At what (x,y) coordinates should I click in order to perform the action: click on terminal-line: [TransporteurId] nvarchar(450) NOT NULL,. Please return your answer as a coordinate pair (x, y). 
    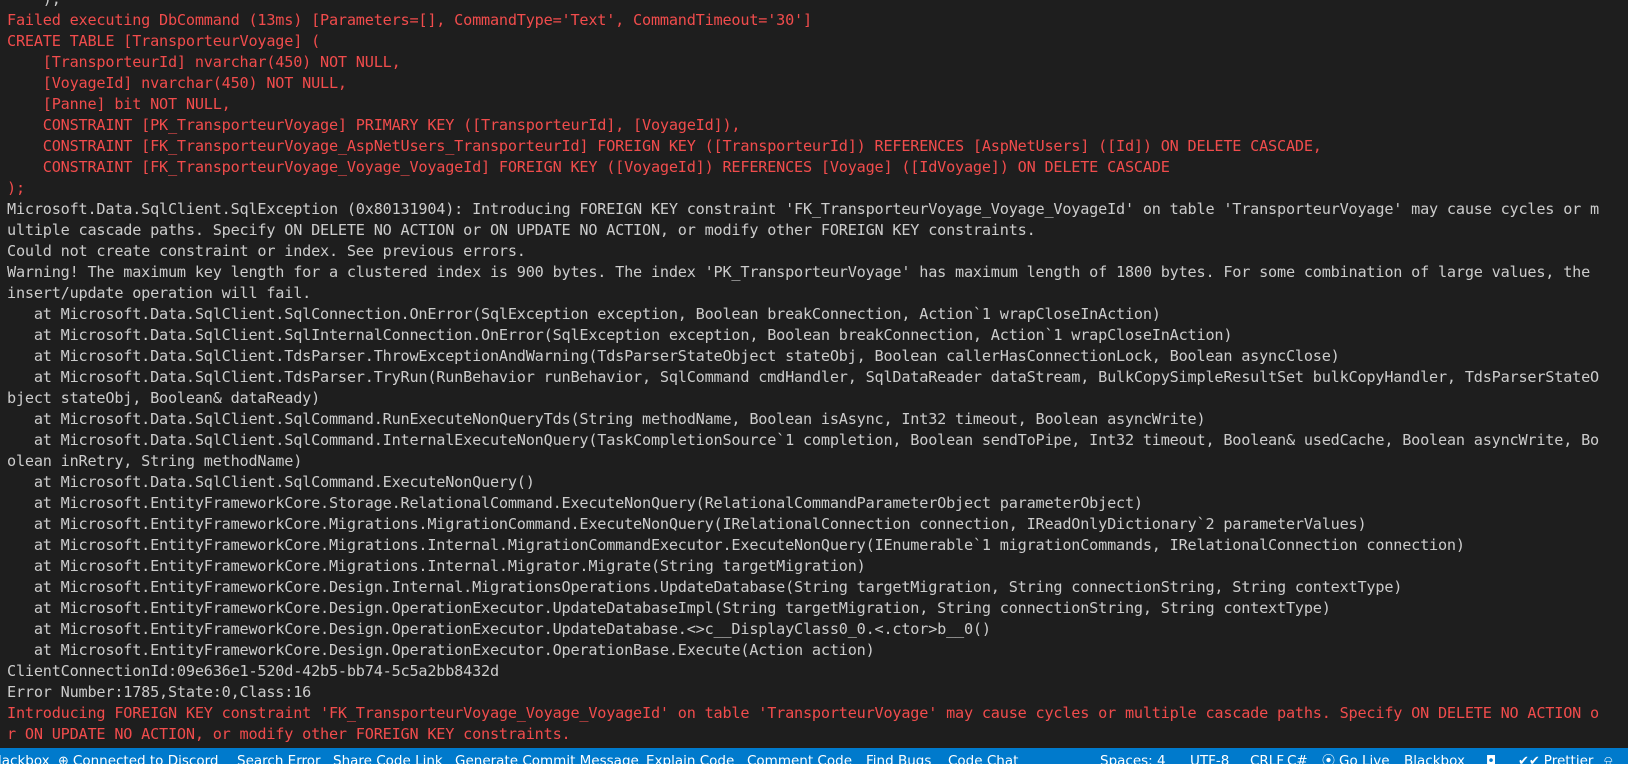
    Looking at the image, I should click on (204, 62).